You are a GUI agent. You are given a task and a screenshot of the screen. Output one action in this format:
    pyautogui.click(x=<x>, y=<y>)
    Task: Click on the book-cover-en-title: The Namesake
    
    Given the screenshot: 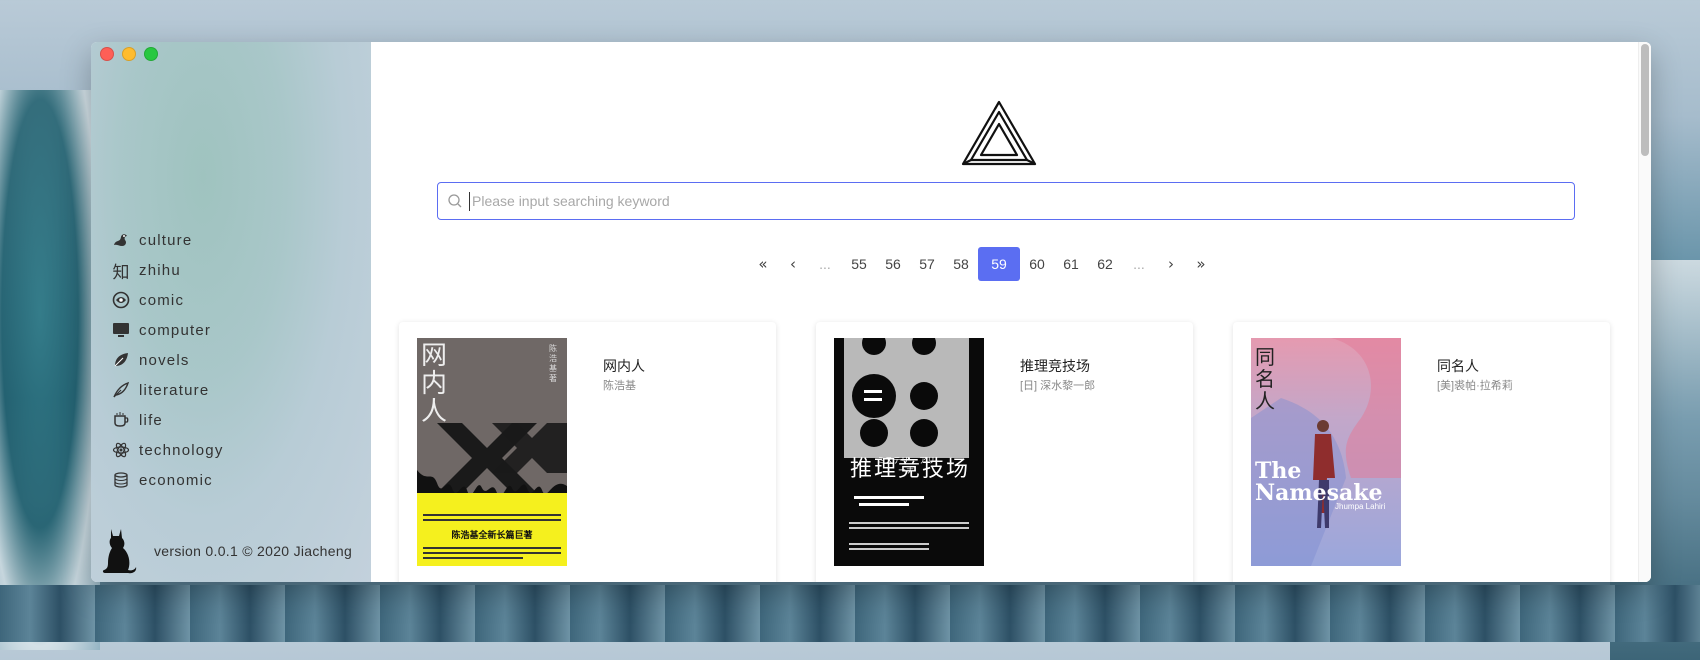 What is the action you would take?
    pyautogui.click(x=1319, y=482)
    